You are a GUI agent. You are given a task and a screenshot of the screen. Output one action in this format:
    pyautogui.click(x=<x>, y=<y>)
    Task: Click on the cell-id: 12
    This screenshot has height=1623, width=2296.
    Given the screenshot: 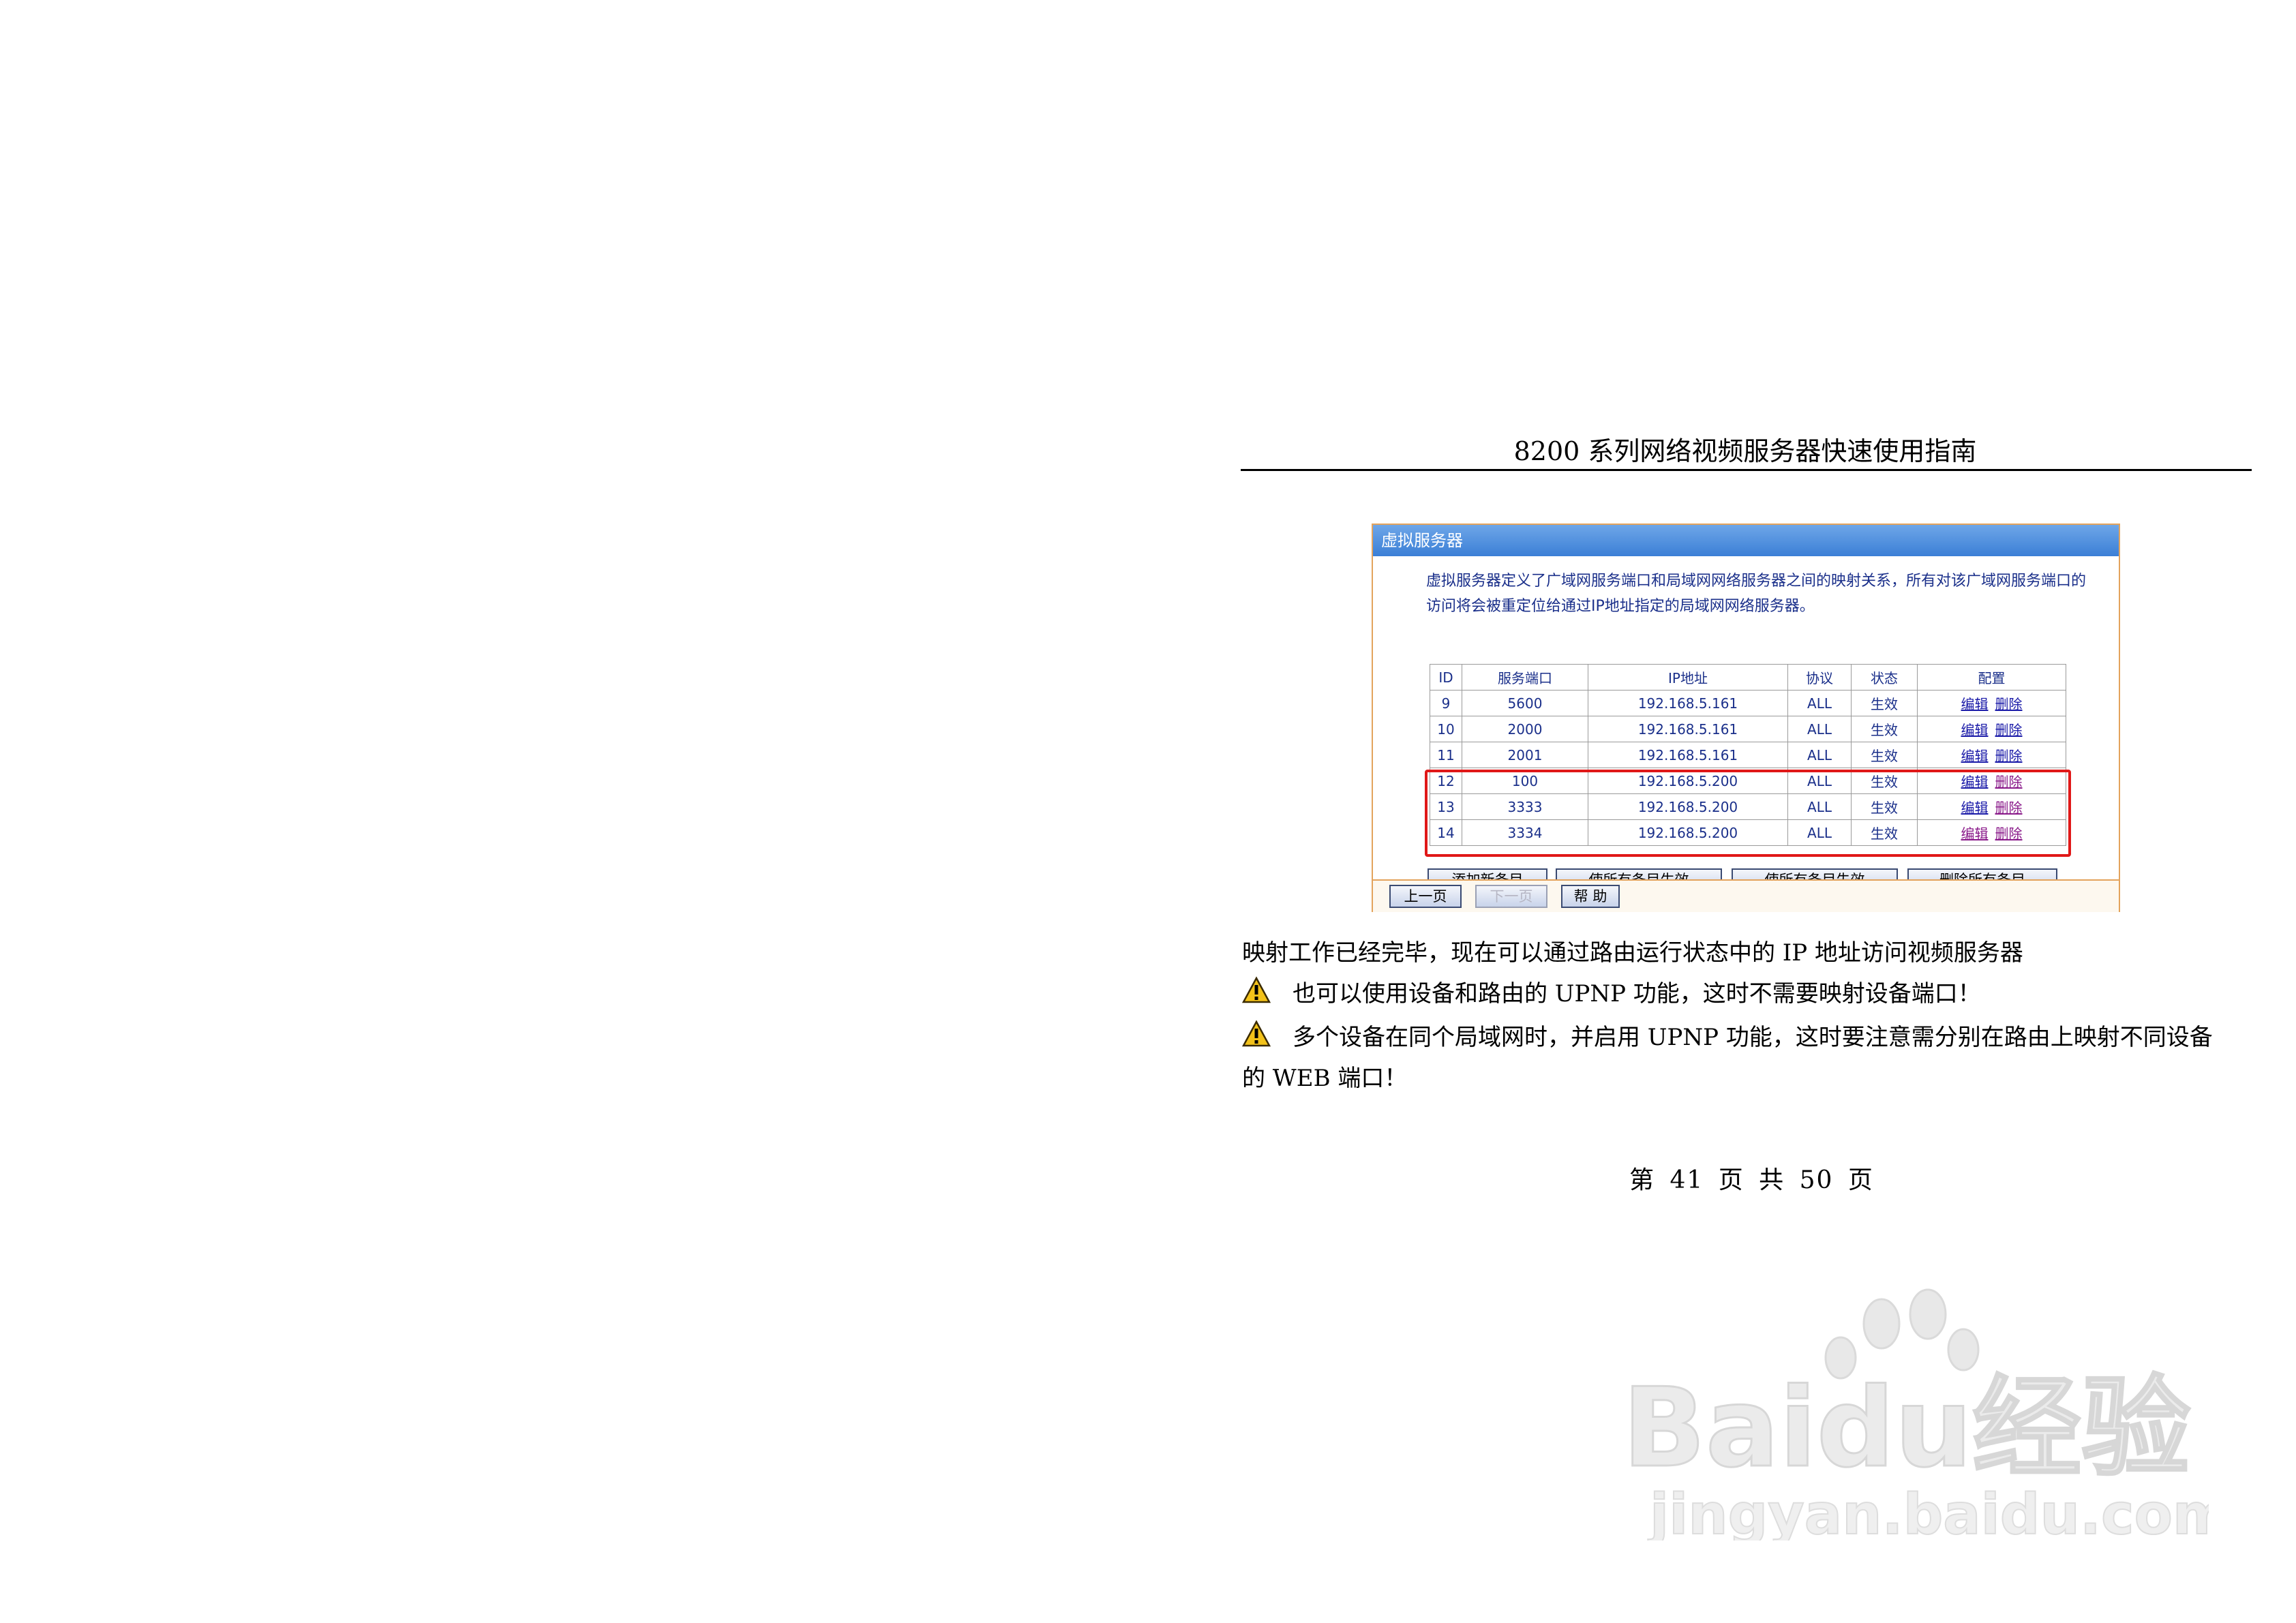 What is the action you would take?
    pyautogui.click(x=1446, y=781)
    